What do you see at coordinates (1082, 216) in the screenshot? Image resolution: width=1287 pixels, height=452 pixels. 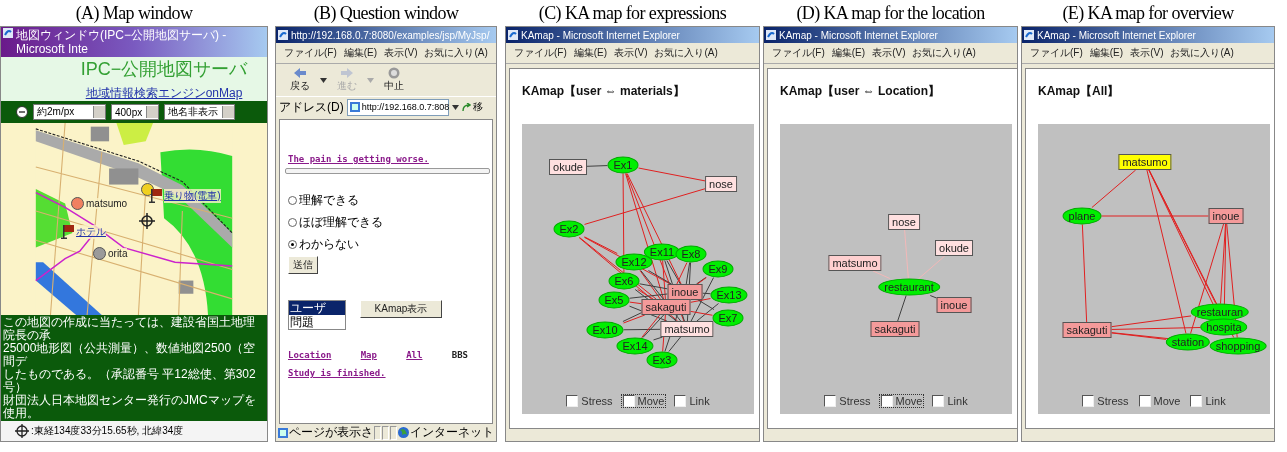 I see `item-node: plane` at bounding box center [1082, 216].